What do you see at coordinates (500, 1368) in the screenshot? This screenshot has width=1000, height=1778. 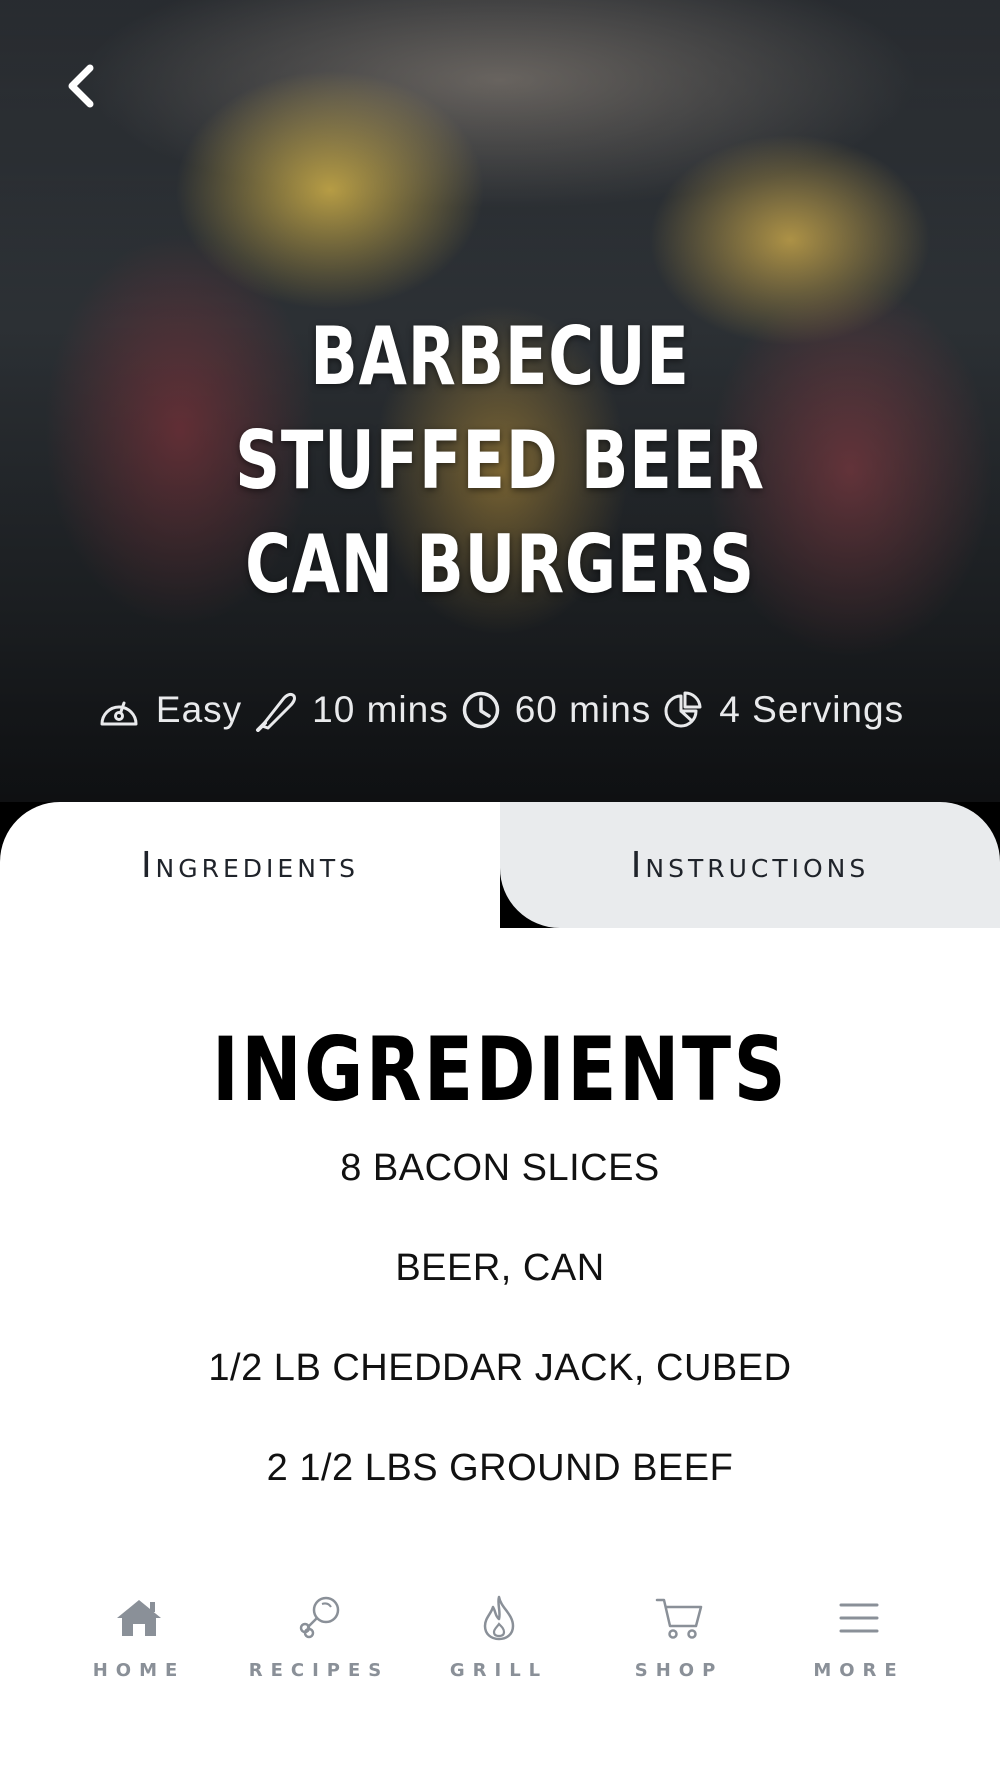 I see `ingredient-item: 1/2 LB CHEDDAR JACK, CUBED` at bounding box center [500, 1368].